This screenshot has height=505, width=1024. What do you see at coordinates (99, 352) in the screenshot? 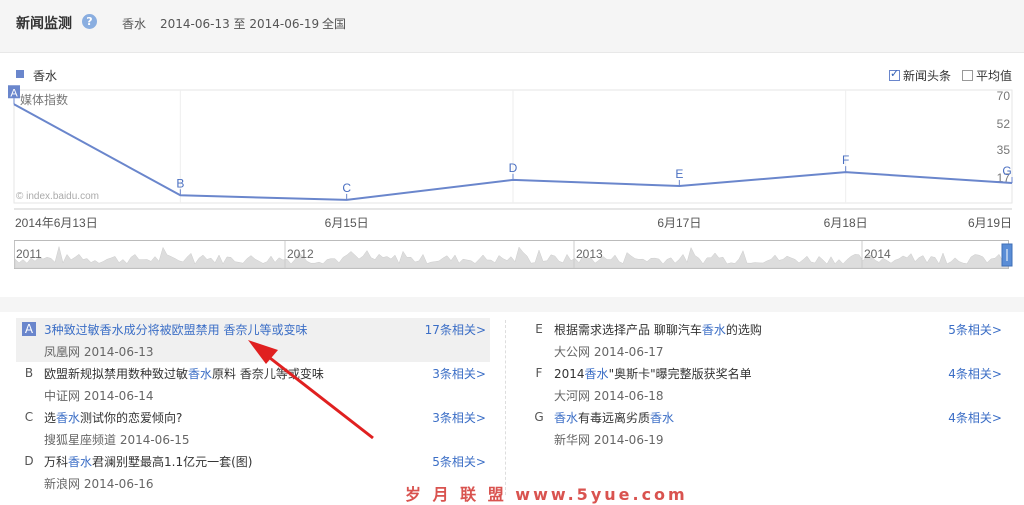
I see `news-source-date: 凤凰网 2014-06-13` at bounding box center [99, 352].